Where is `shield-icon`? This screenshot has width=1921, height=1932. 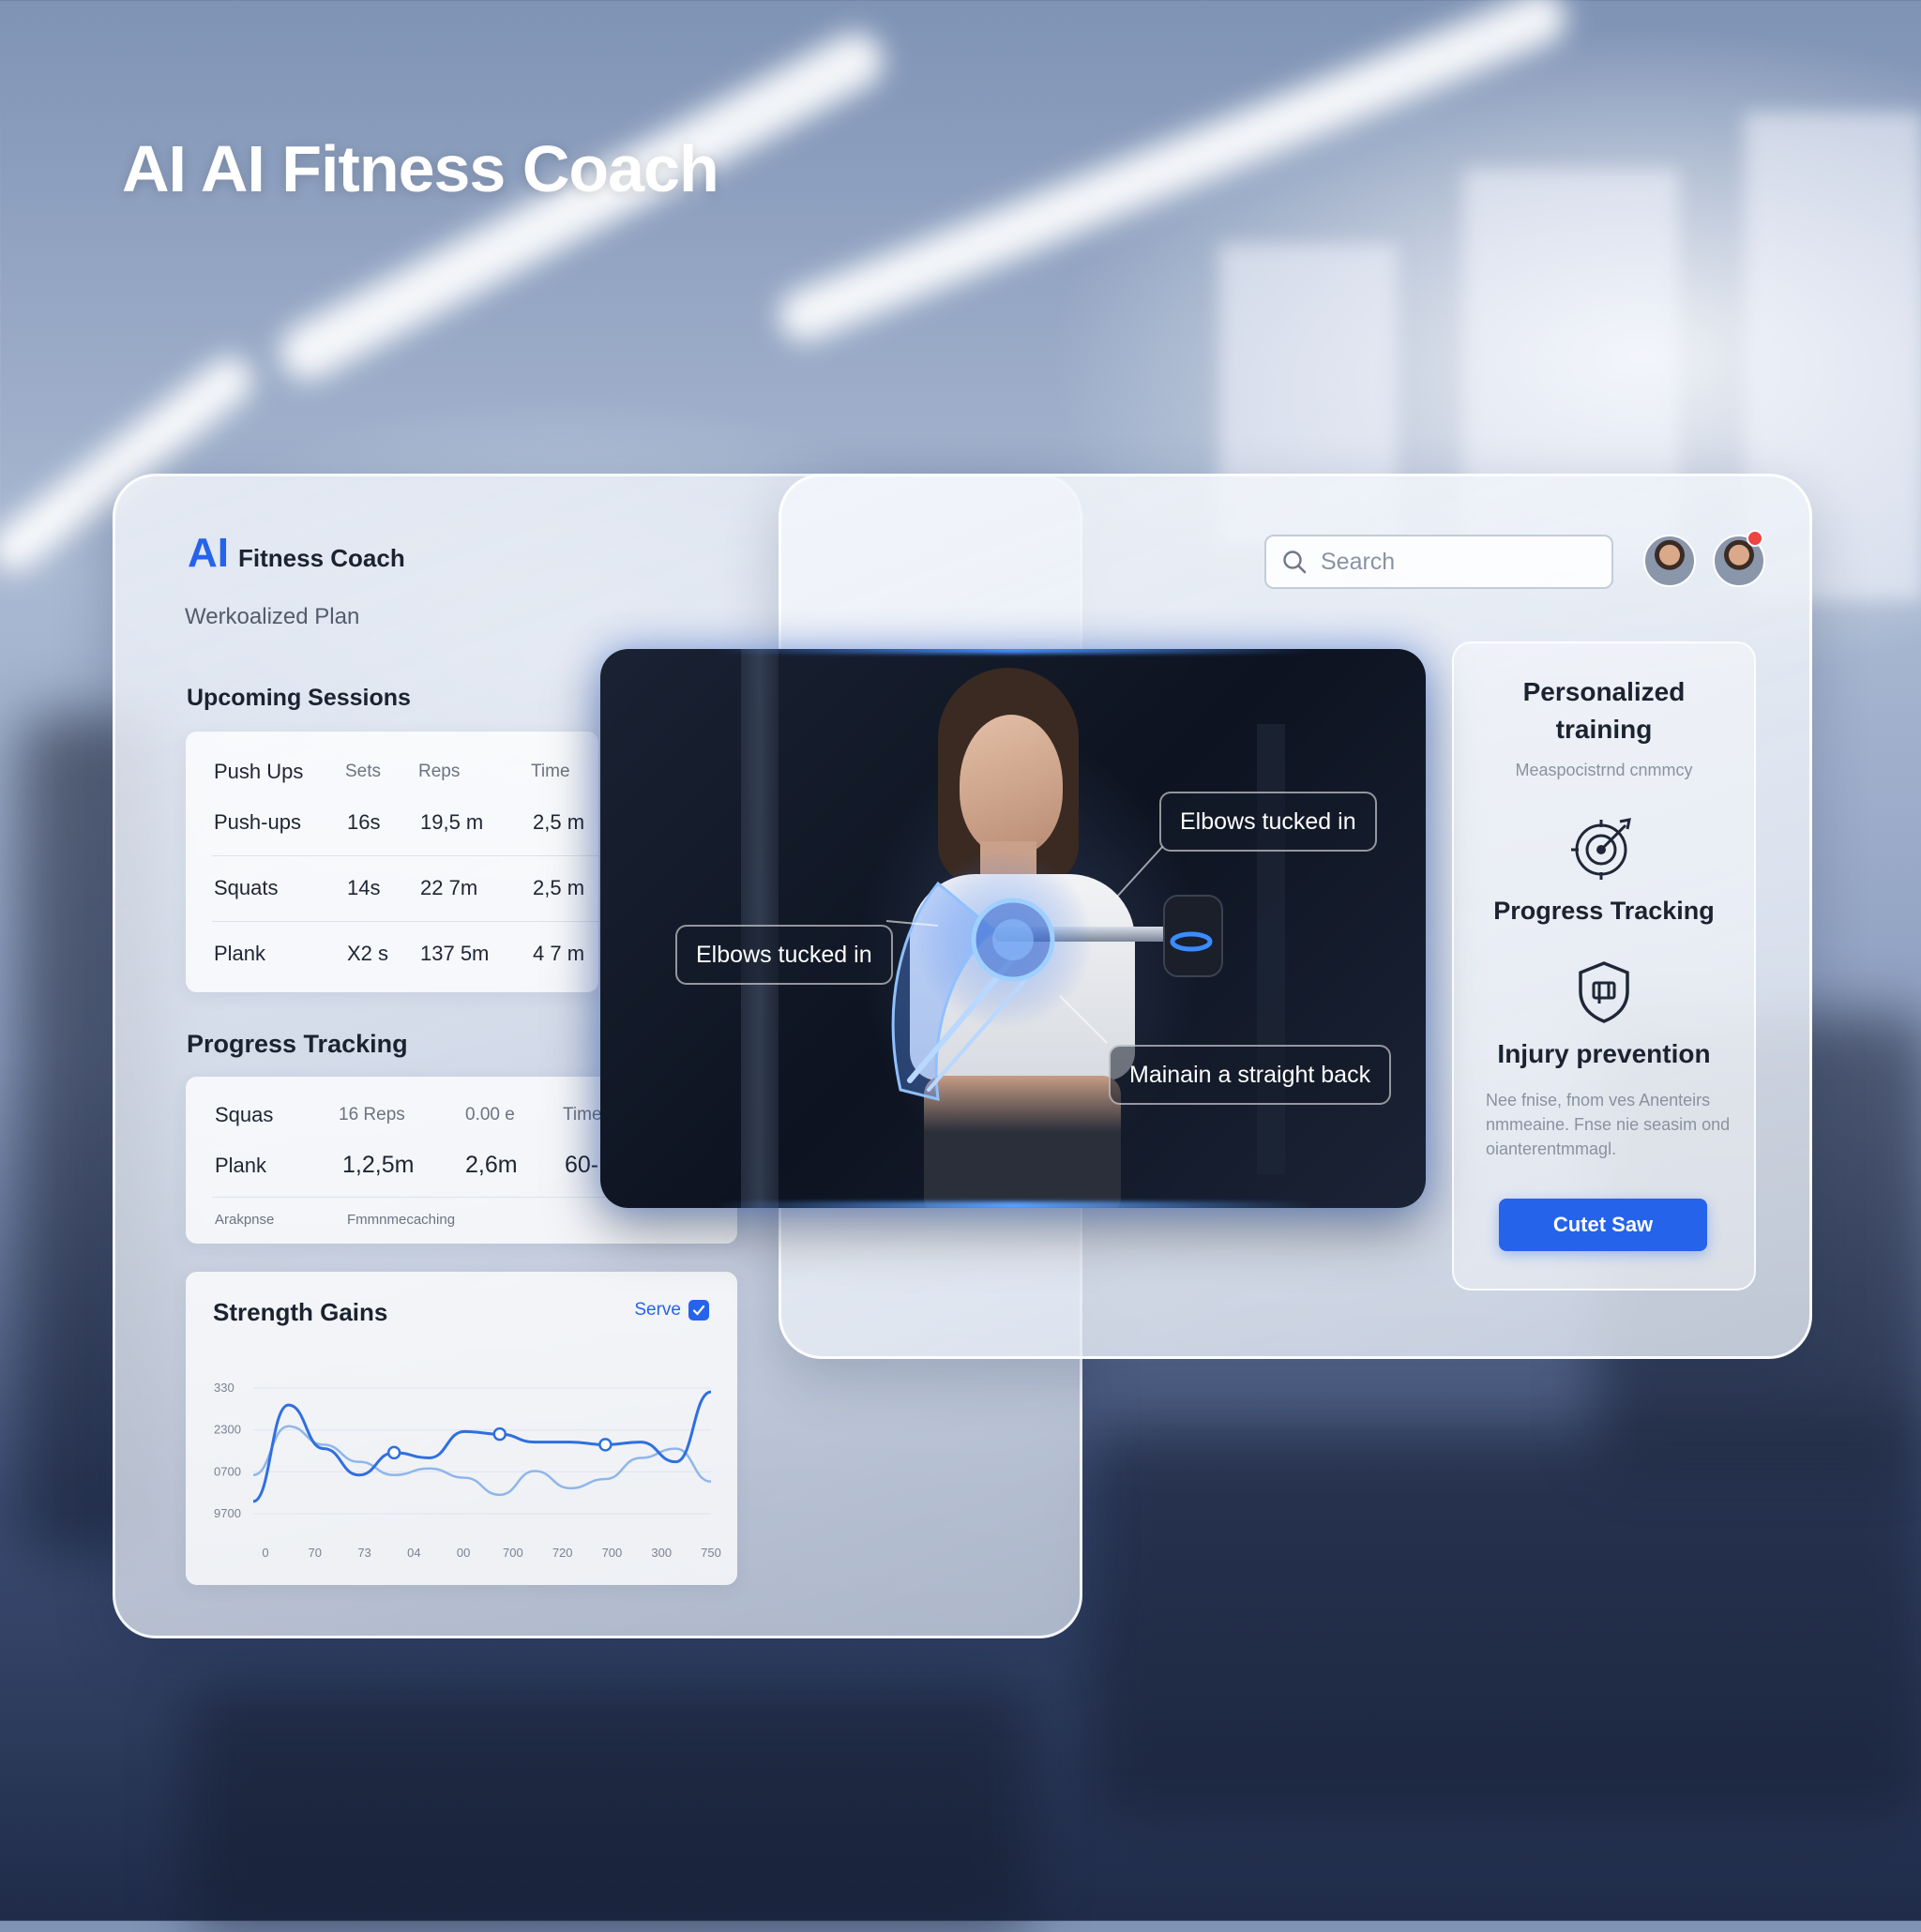 shield-icon is located at coordinates (1604, 992).